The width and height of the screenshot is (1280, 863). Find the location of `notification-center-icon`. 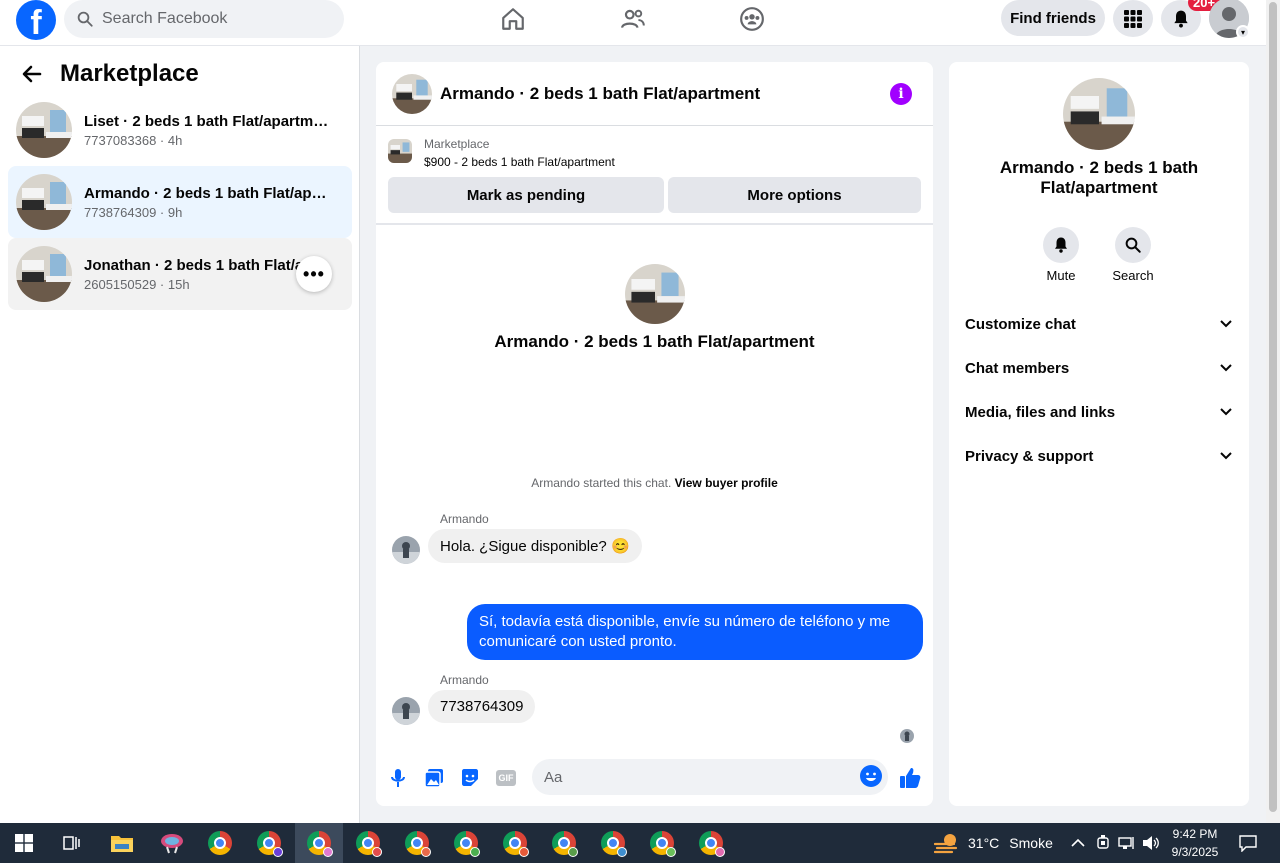

notification-center-icon is located at coordinates (1248, 843).